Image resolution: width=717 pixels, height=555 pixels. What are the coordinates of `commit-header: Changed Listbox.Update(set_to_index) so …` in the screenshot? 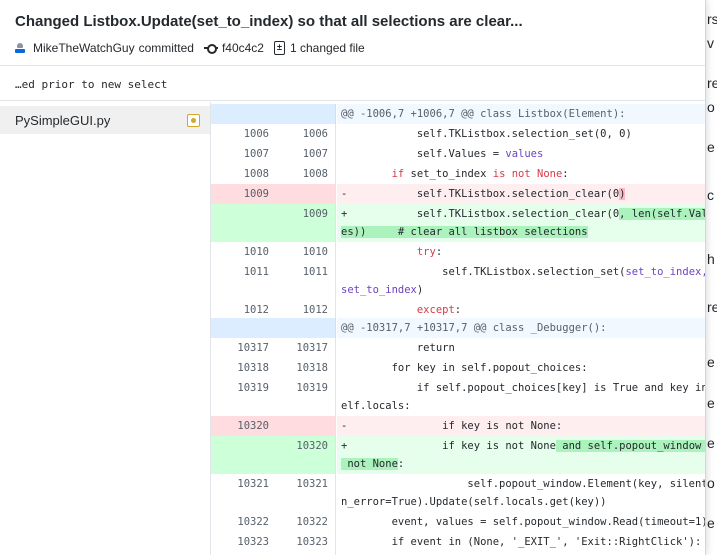 It's located at (352, 33).